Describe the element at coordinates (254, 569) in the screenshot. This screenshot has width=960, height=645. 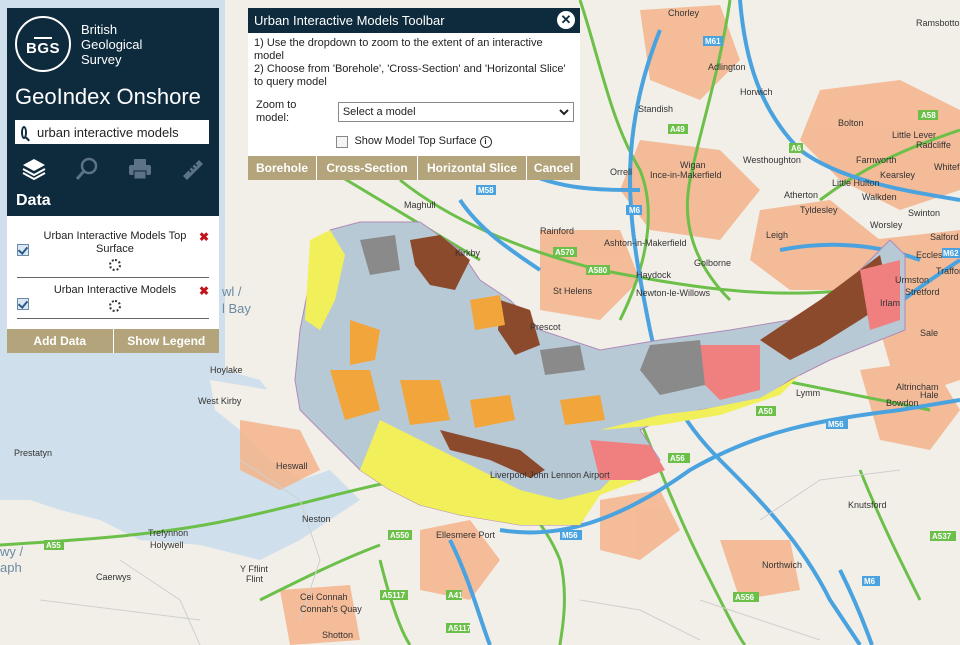
I see `svg-text: Y Fflint` at that location.